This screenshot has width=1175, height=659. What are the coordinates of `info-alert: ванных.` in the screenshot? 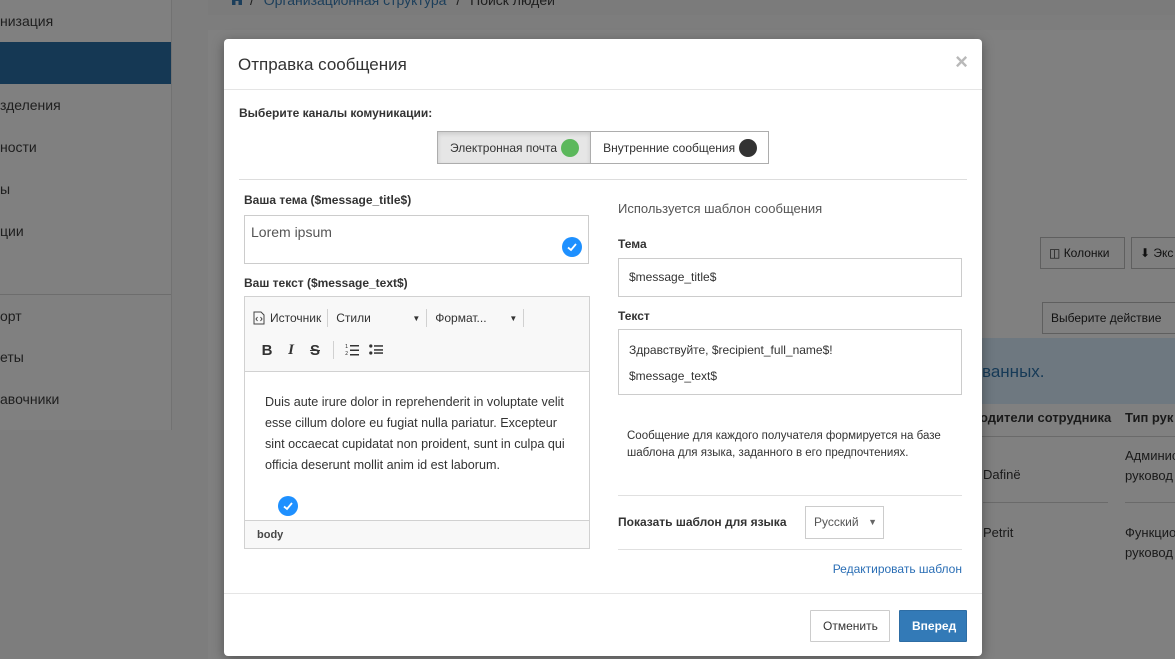 It's located at (1072, 371).